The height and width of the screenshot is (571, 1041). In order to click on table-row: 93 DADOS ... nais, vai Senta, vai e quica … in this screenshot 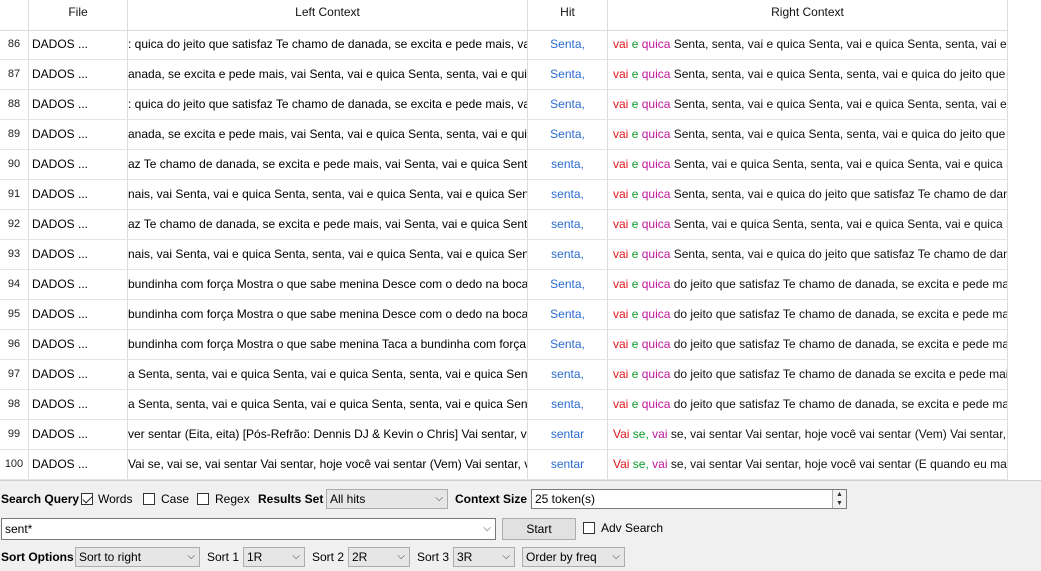, I will do `click(504, 255)`.